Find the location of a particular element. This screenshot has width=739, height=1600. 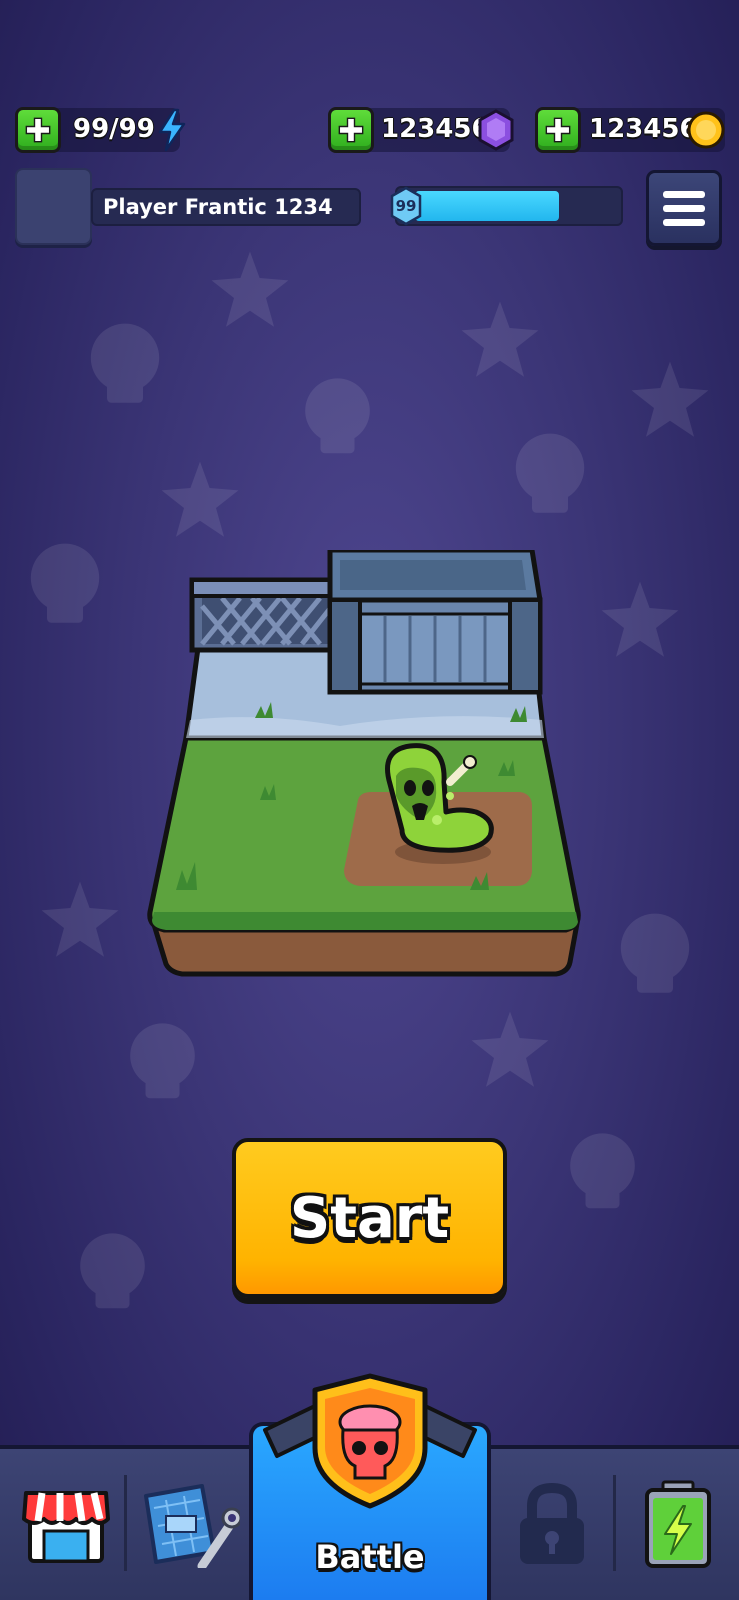

gems-value: 123456 is located at coordinates (435, 129).